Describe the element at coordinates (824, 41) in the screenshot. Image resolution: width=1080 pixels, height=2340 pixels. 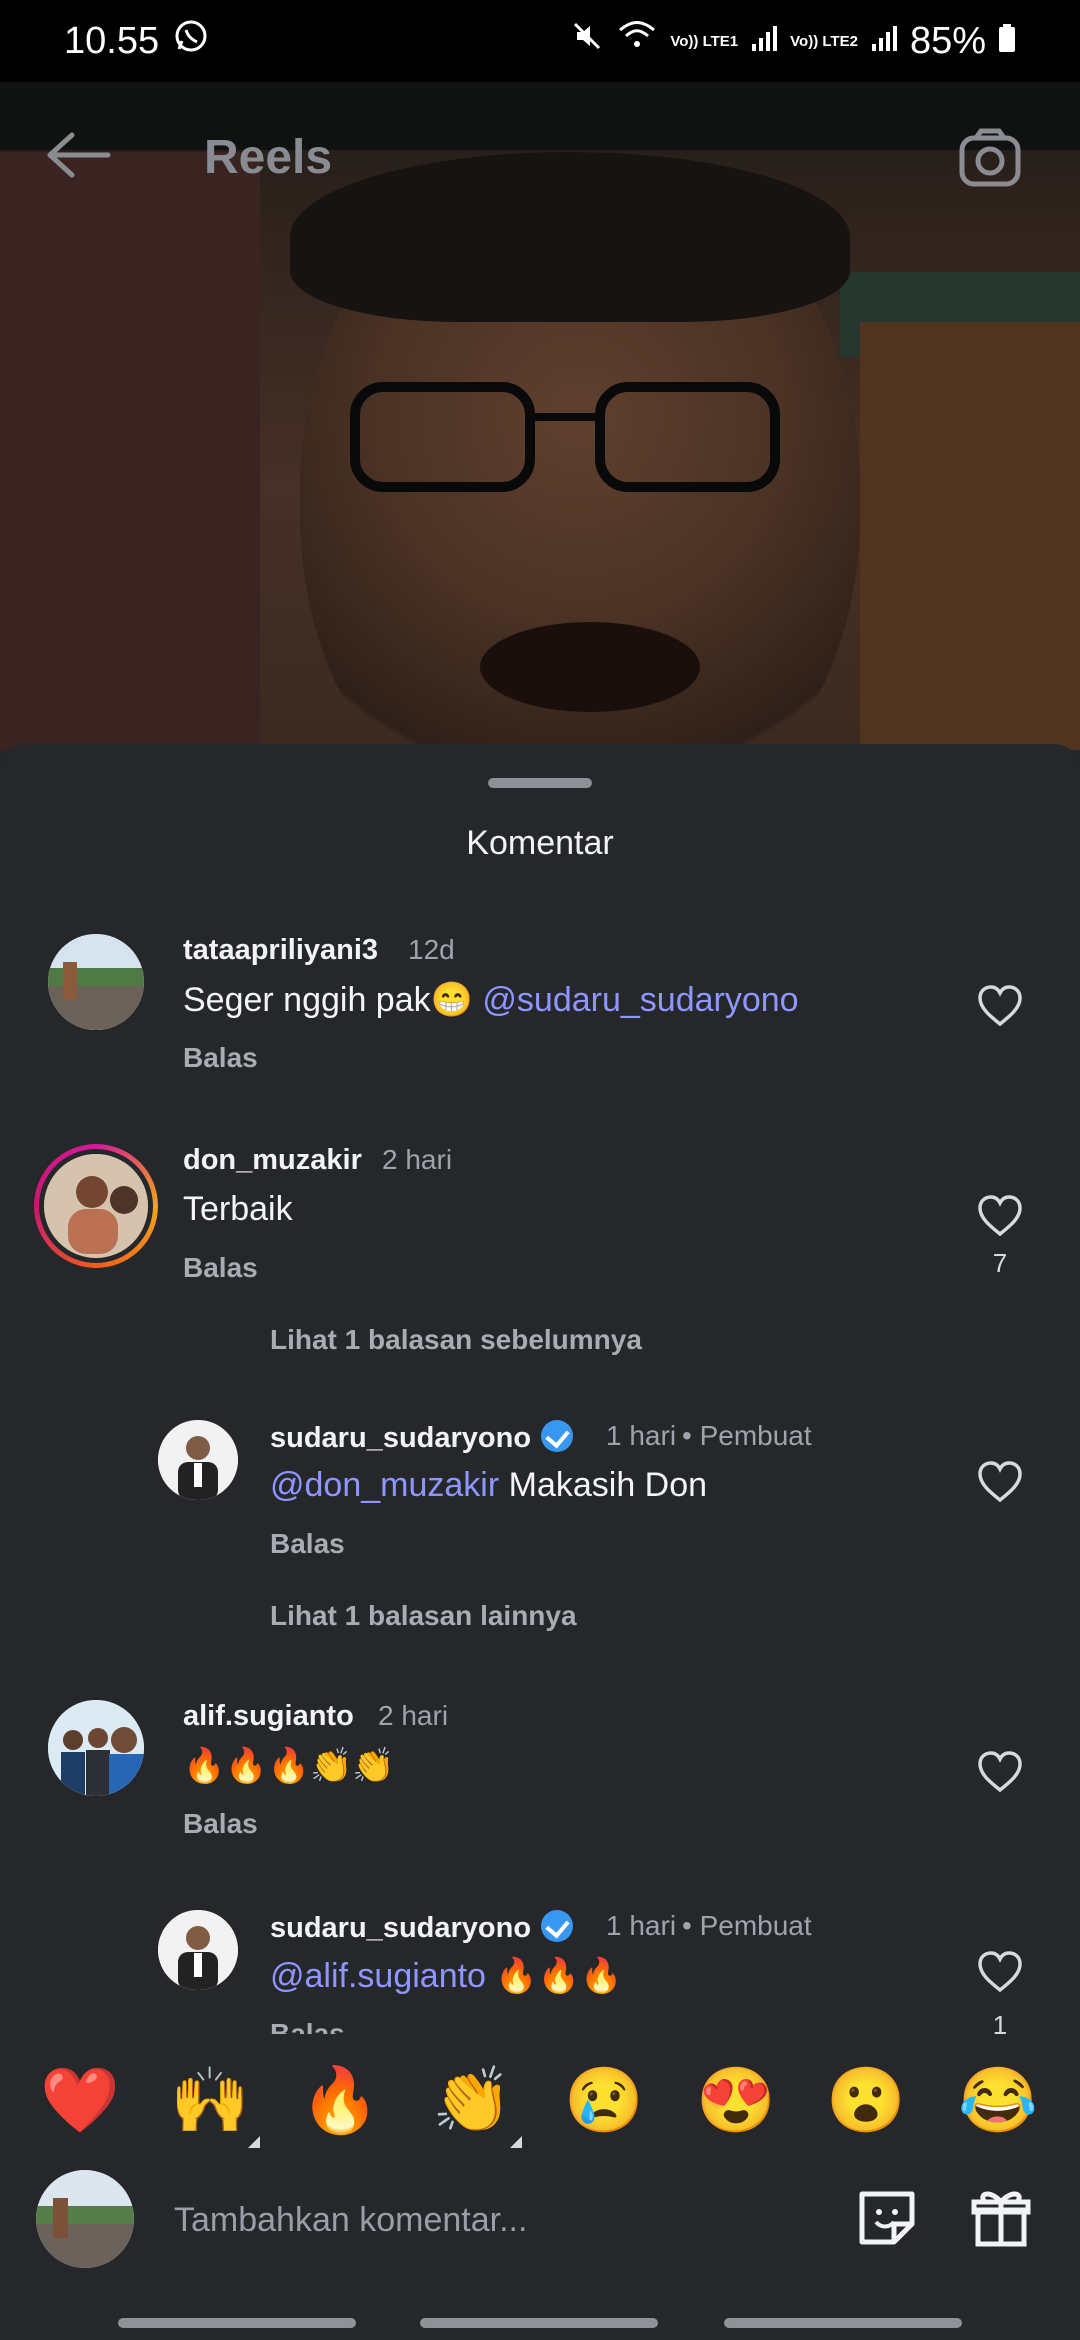
I see `sim2-label: Vo)) LTE2` at that location.